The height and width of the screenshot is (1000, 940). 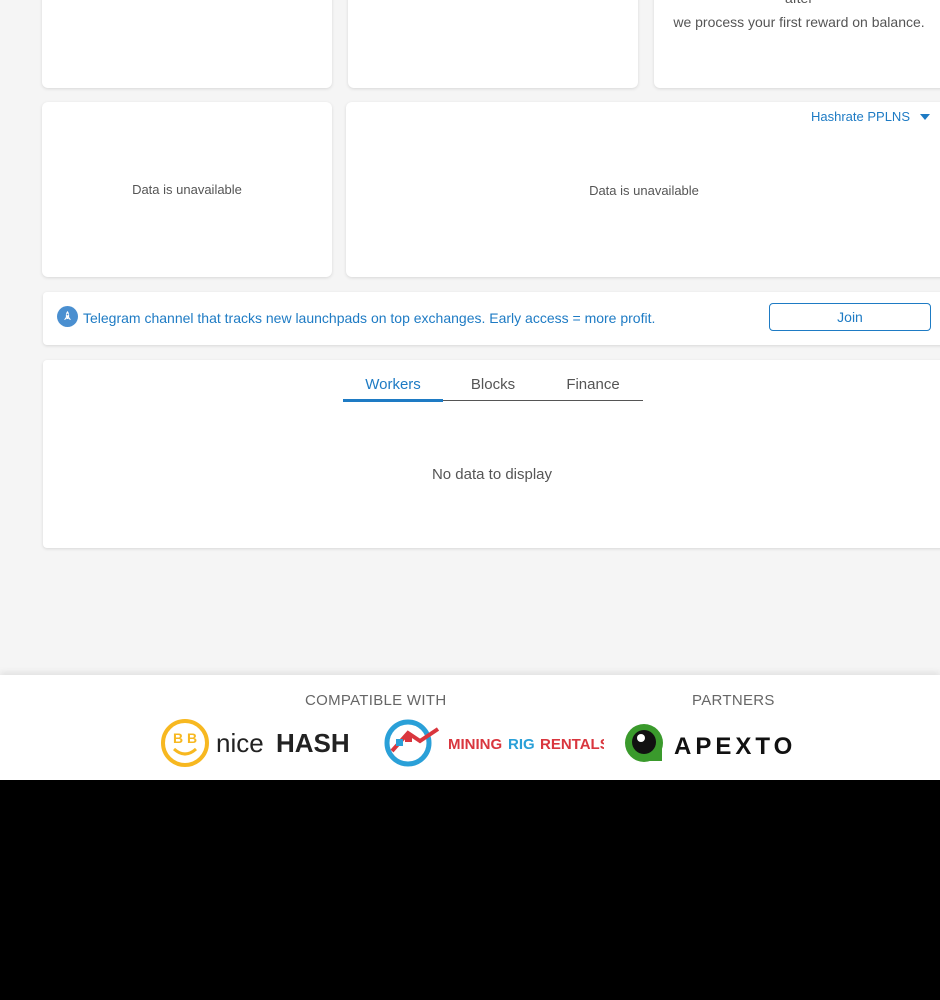 I want to click on svg-text: RENTALS, so click(x=572, y=744).